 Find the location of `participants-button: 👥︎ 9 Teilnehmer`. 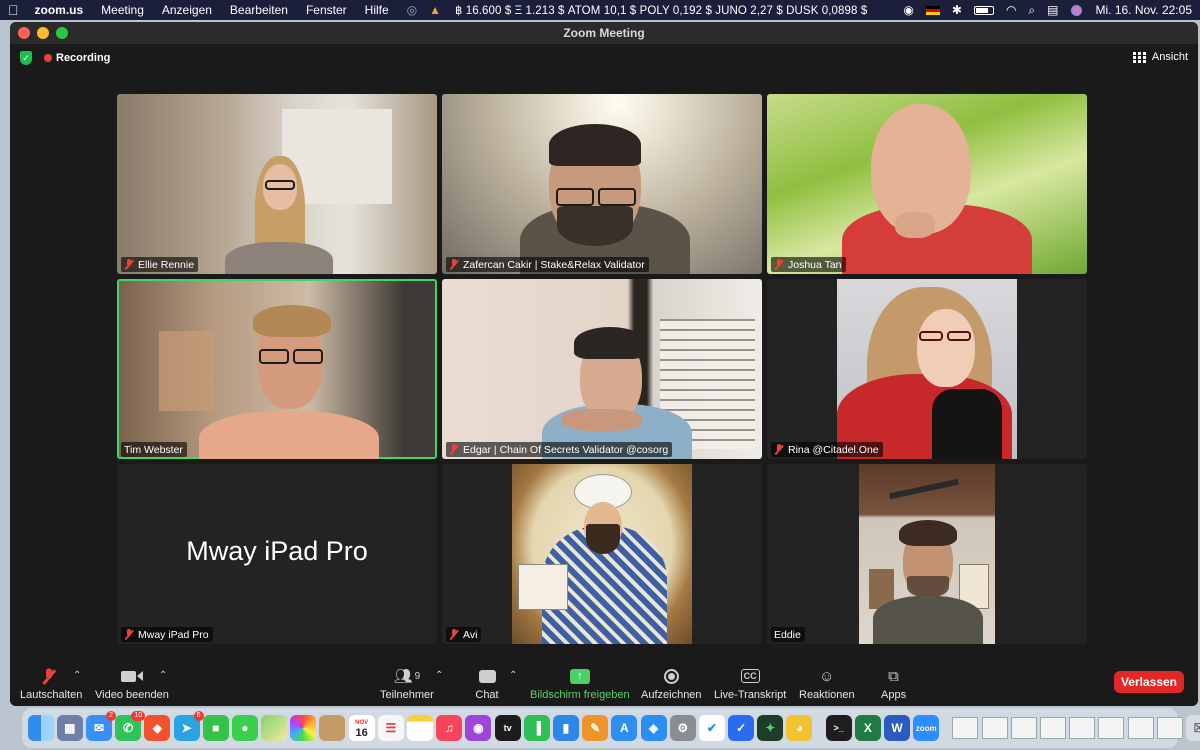

participants-button: 👥︎ 9 Teilnehmer is located at coordinates (407, 683).